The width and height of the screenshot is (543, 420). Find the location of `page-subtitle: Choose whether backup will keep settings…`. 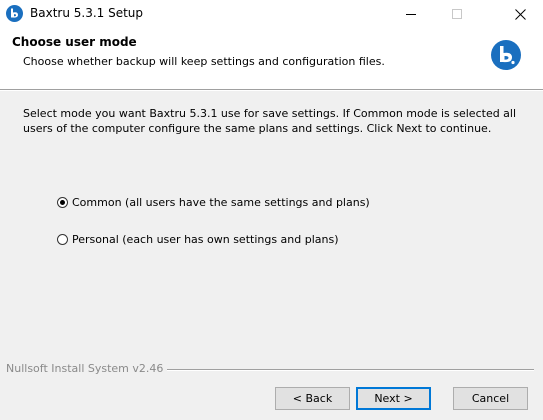

page-subtitle: Choose whether backup will keep settings… is located at coordinates (204, 61).